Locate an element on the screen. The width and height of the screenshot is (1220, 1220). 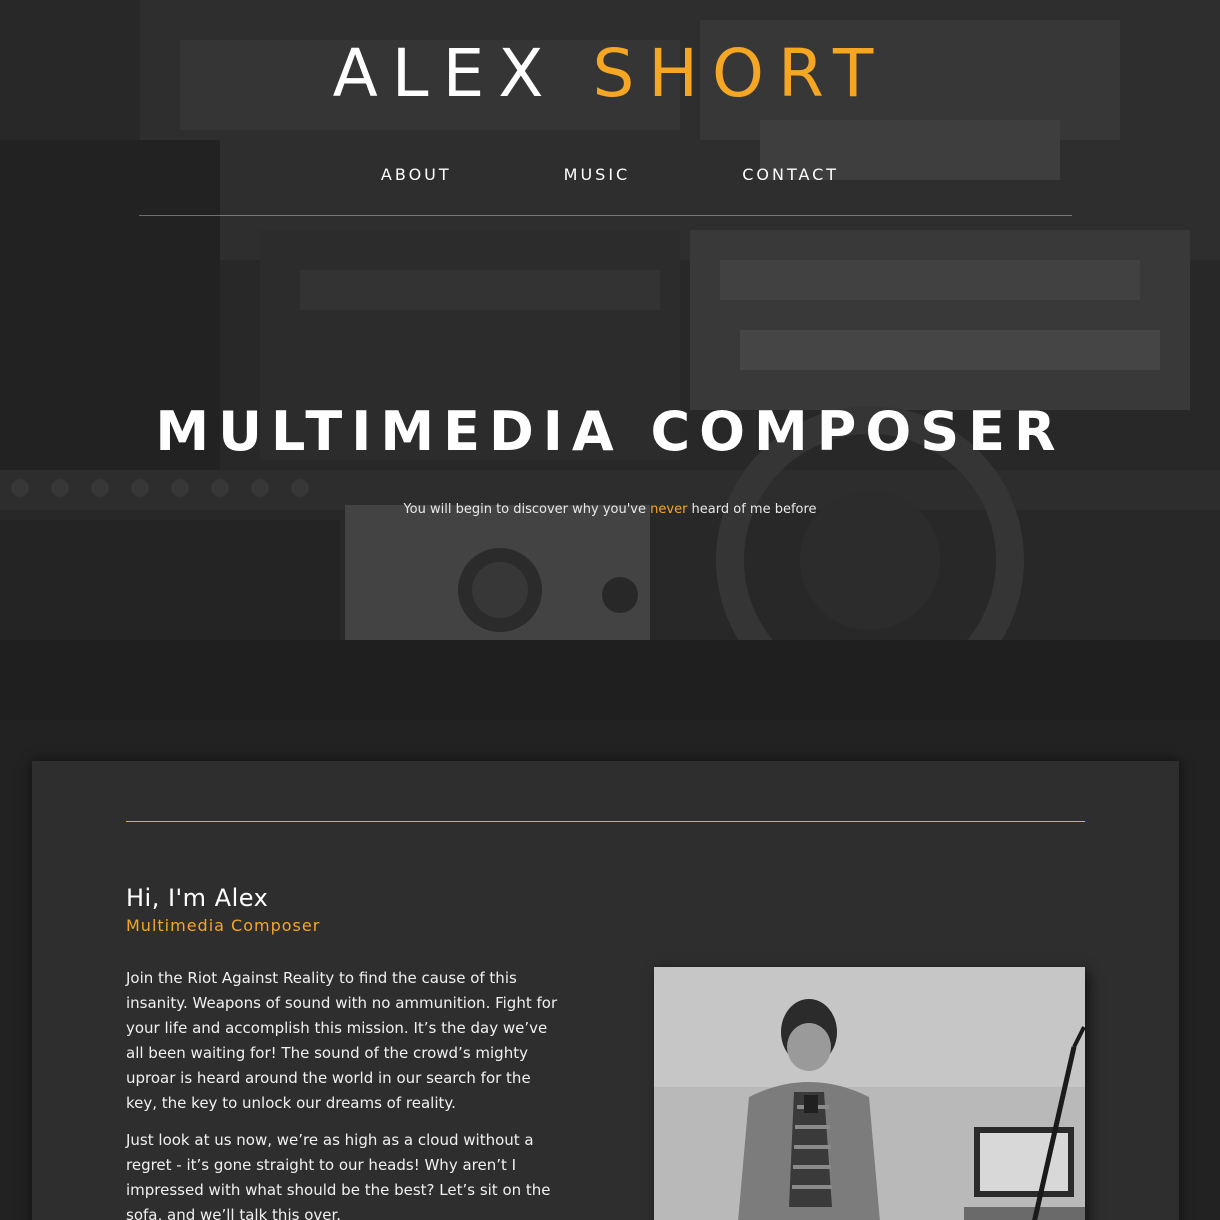
nav-item-about: ABOUT is located at coordinates (416, 175).